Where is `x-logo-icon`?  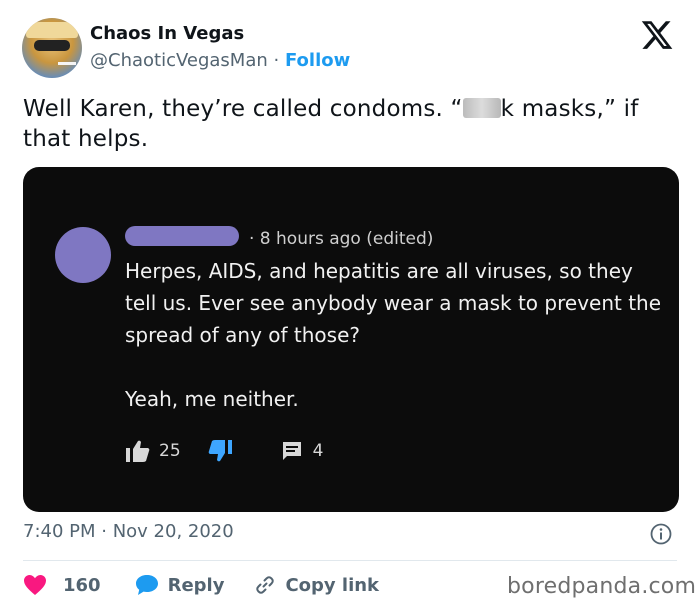
x-logo-icon is located at coordinates (657, 35).